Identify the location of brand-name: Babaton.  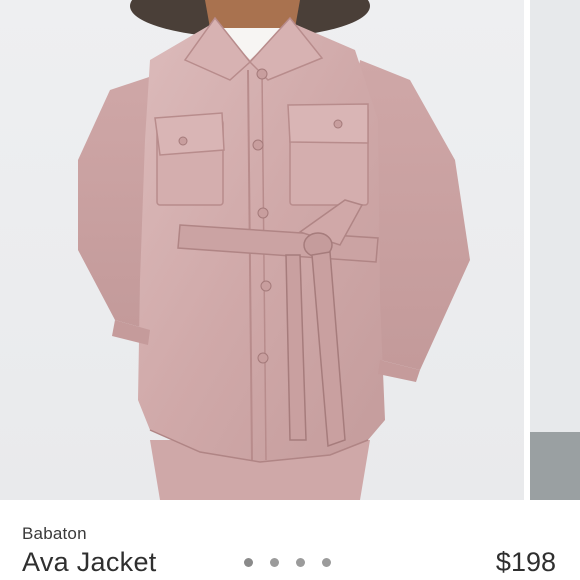
(54, 534).